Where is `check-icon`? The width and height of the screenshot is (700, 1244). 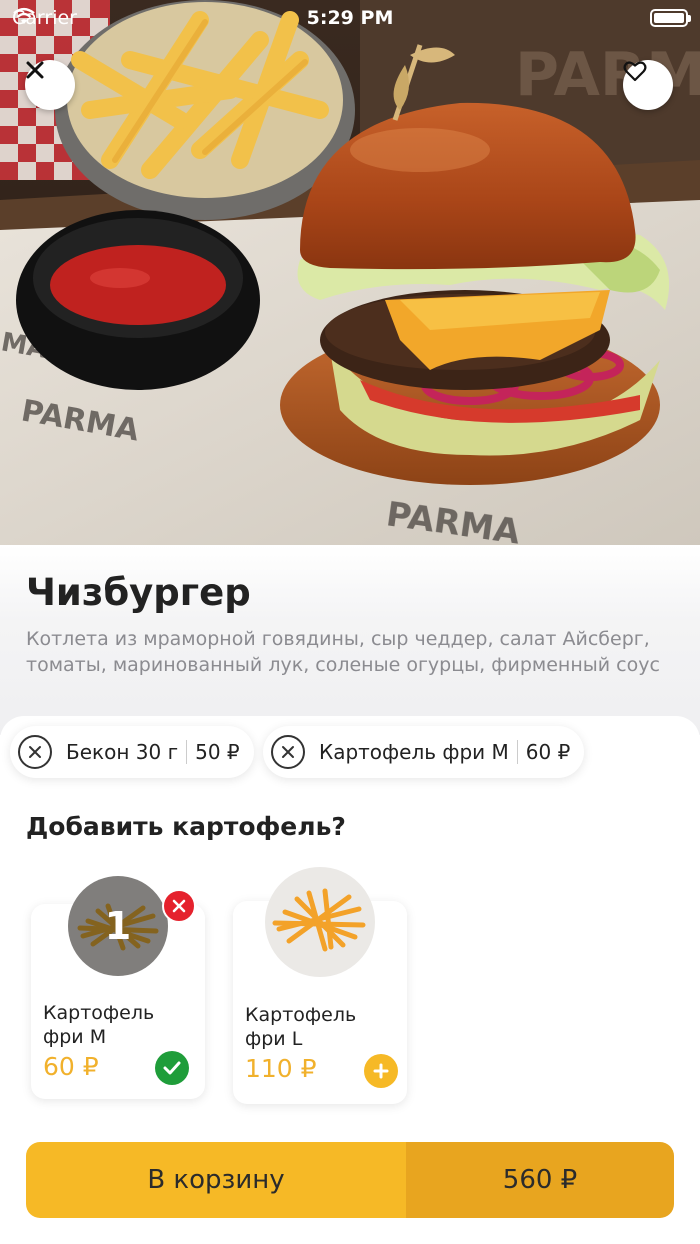
check-icon is located at coordinates (172, 1068).